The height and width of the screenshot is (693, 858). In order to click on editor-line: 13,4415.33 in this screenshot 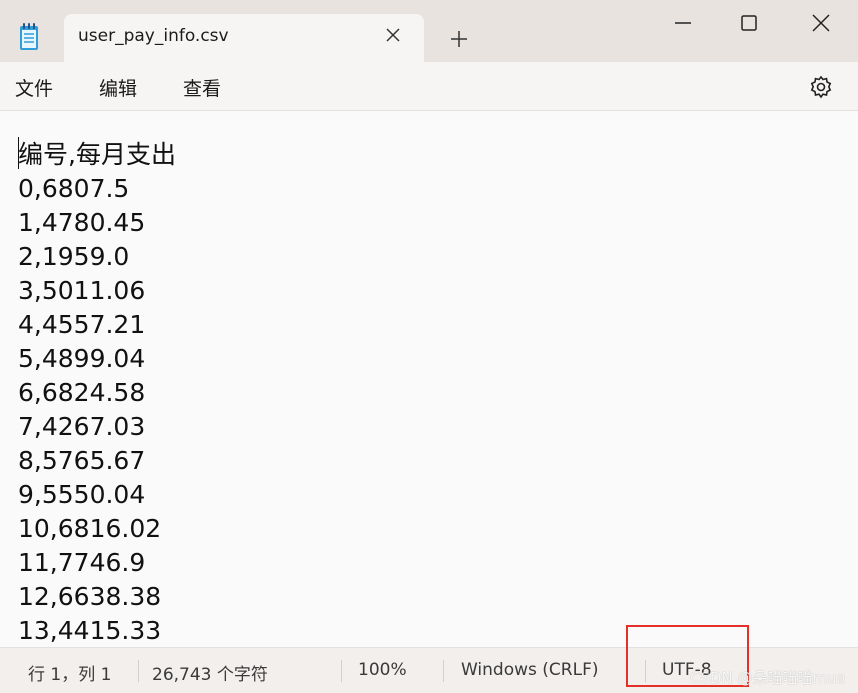, I will do `click(90, 630)`.